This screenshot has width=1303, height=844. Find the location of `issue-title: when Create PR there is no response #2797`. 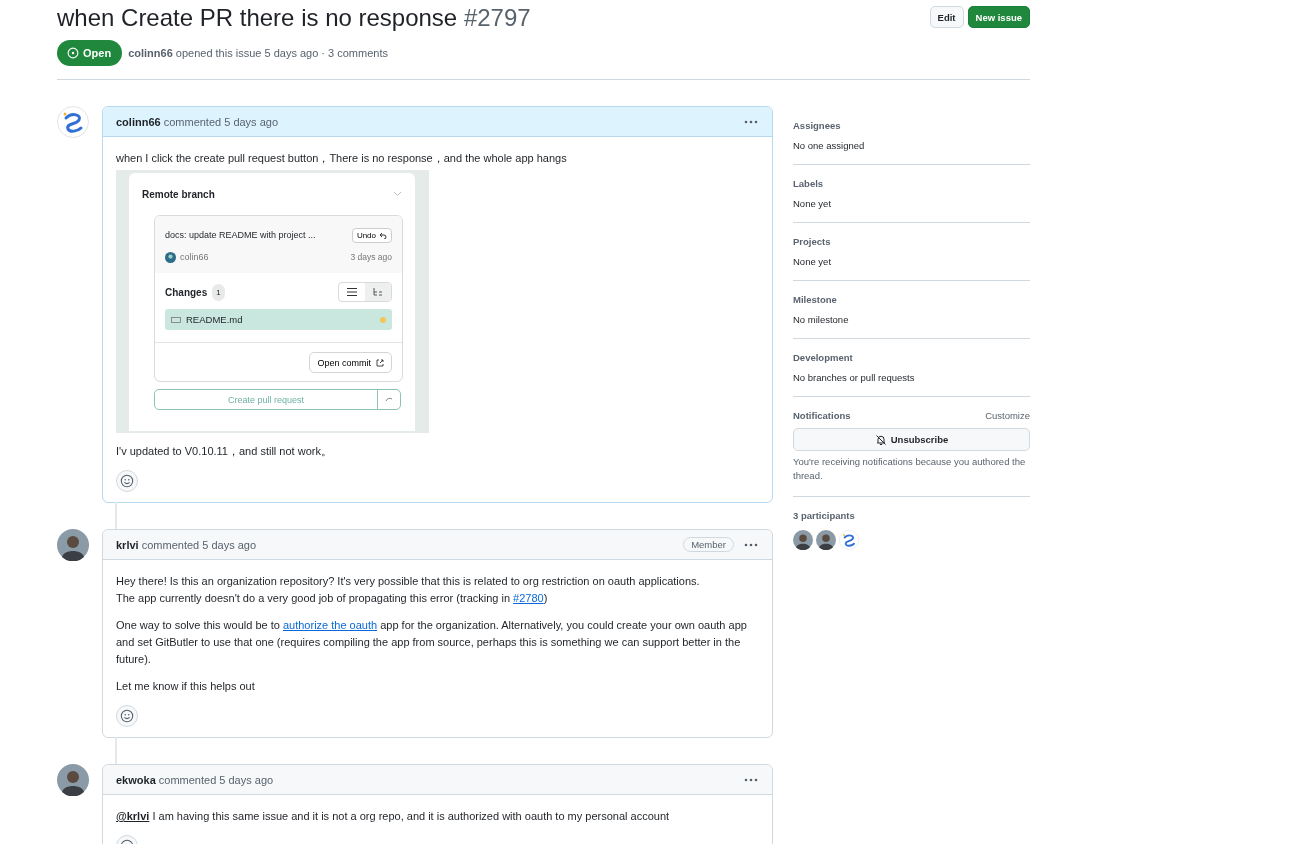

issue-title: when Create PR there is no response #2797 is located at coordinates (294, 18).